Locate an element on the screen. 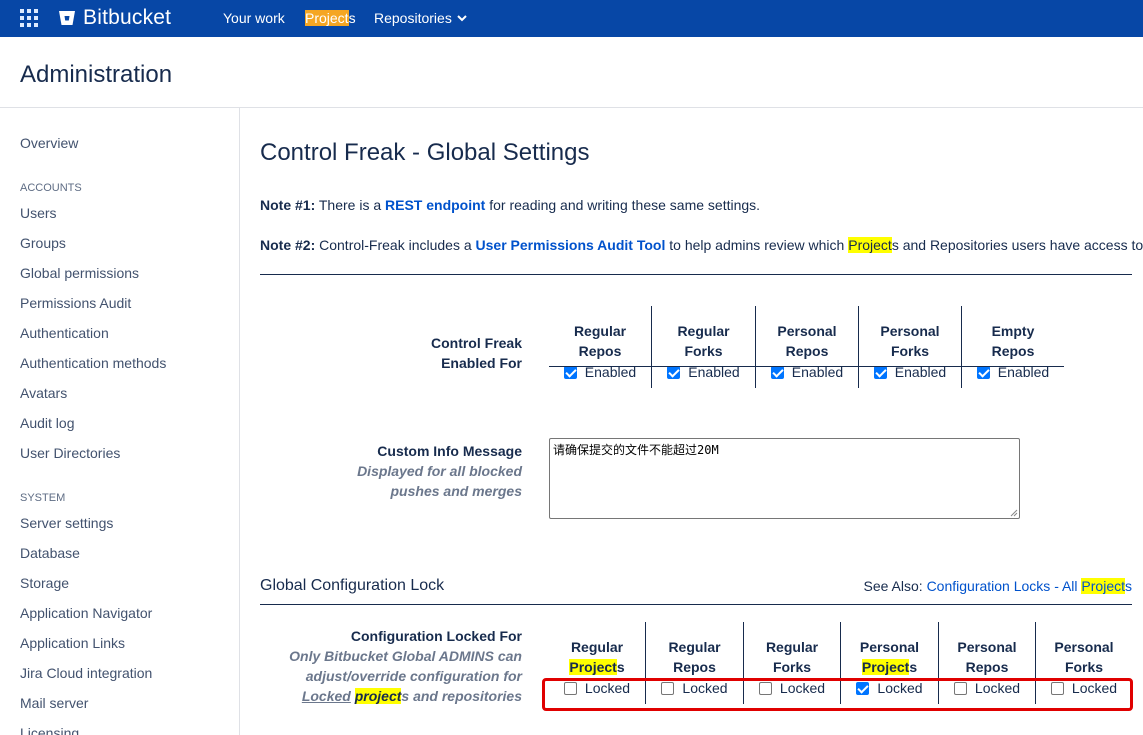 The height and width of the screenshot is (735, 1143). sidebar-item-licensing: Licensing is located at coordinates (49, 730).